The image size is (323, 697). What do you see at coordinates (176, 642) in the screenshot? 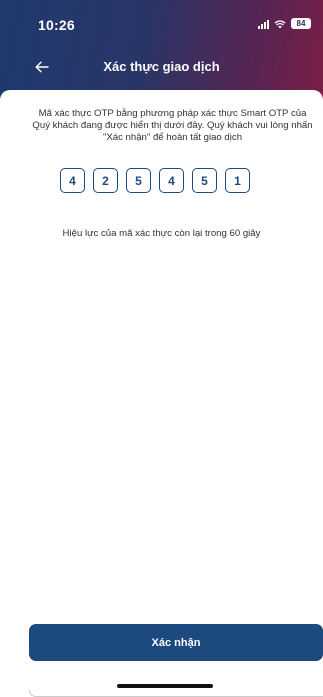
I see `confirm-button: Xác nhận` at bounding box center [176, 642].